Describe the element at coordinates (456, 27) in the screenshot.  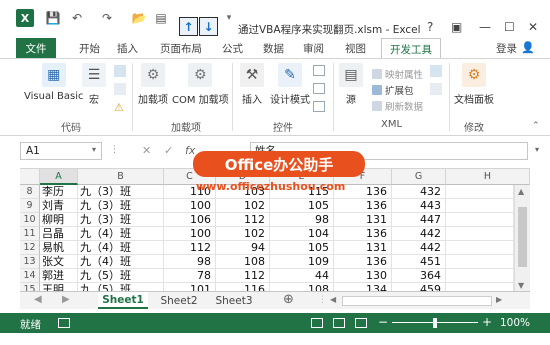
I see `ribbon-display-options-icon: ▣` at that location.